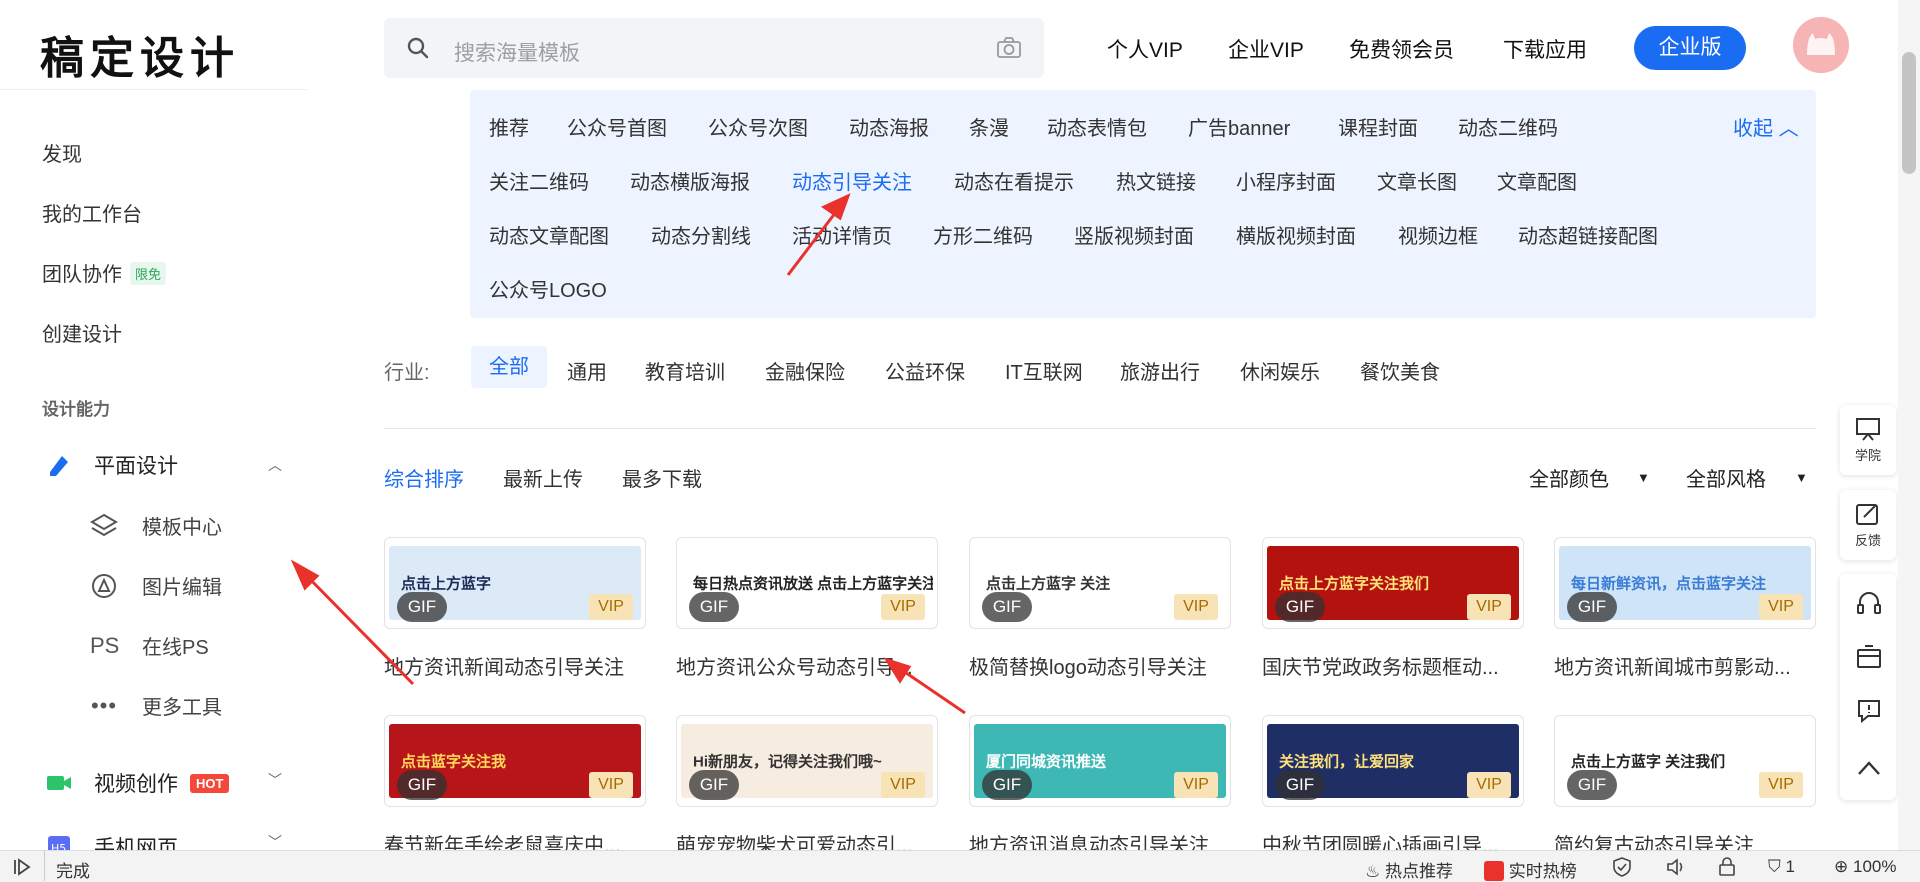 This screenshot has height=882, width=1920. Describe the element at coordinates (1821, 45) in the screenshot. I see `avatar` at that location.